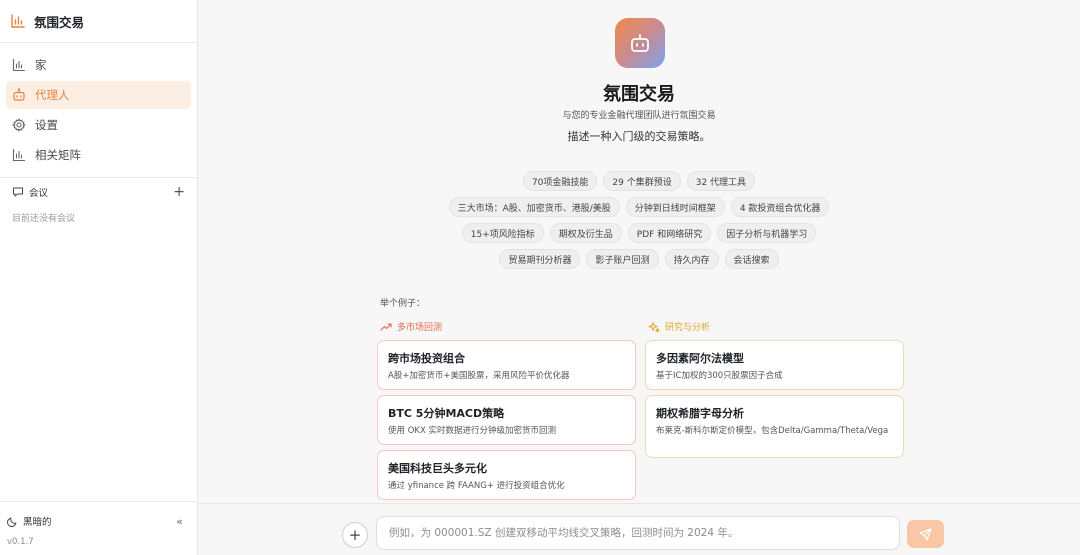 The width and height of the screenshot is (1080, 555). What do you see at coordinates (179, 521) in the screenshot?
I see `collapse-sidebar-icon: «` at bounding box center [179, 521].